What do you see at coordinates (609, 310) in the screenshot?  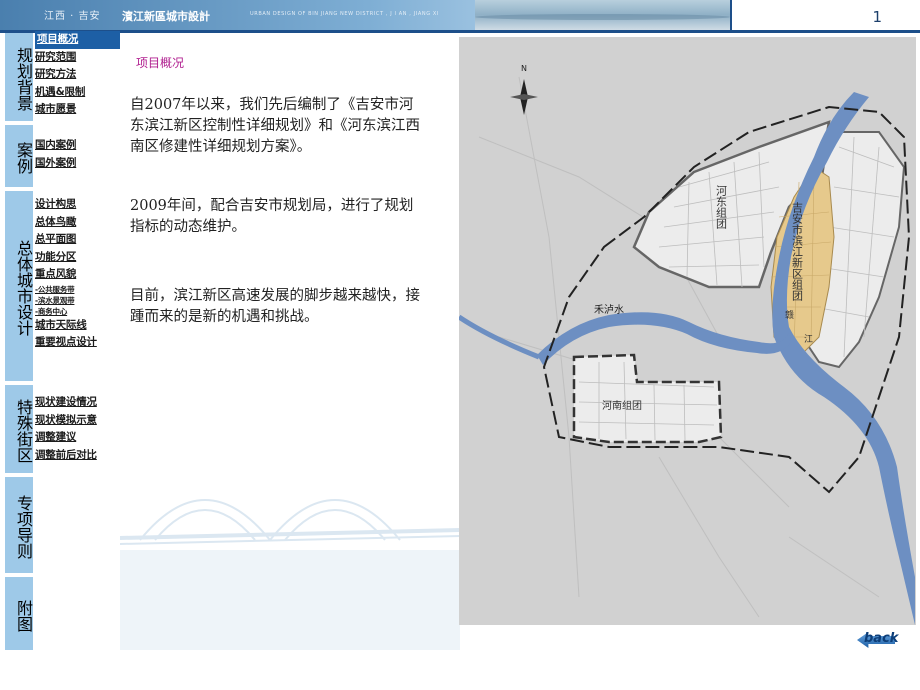 I see `label-heluo-river: 禾泸水` at bounding box center [609, 310].